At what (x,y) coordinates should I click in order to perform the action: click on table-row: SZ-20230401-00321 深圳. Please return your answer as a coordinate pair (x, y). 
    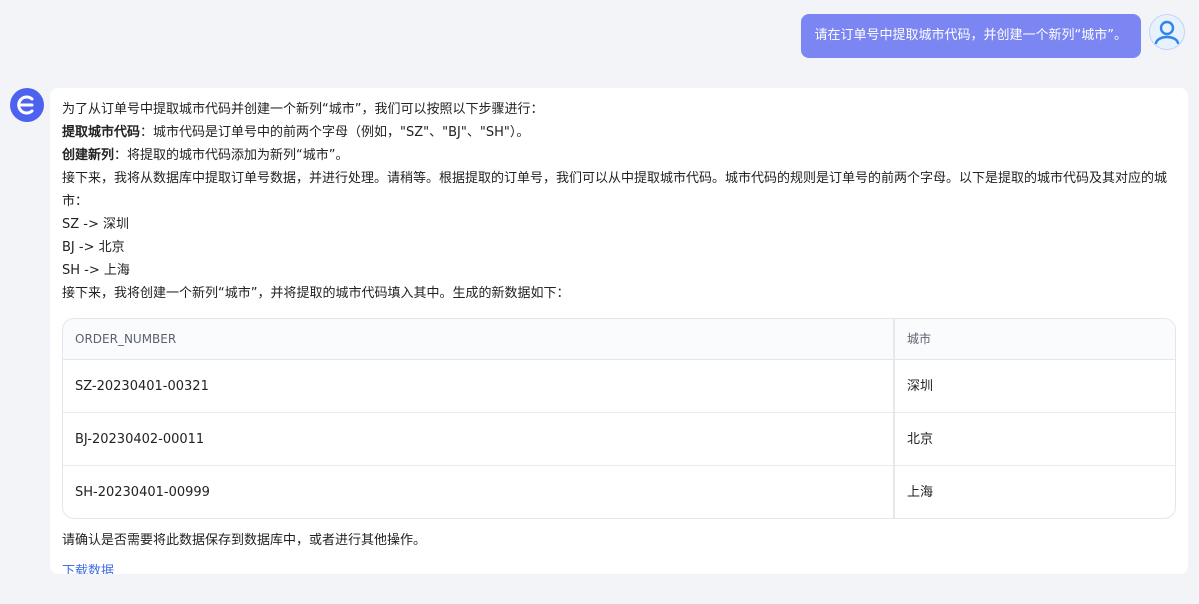
    Looking at the image, I should click on (619, 386).